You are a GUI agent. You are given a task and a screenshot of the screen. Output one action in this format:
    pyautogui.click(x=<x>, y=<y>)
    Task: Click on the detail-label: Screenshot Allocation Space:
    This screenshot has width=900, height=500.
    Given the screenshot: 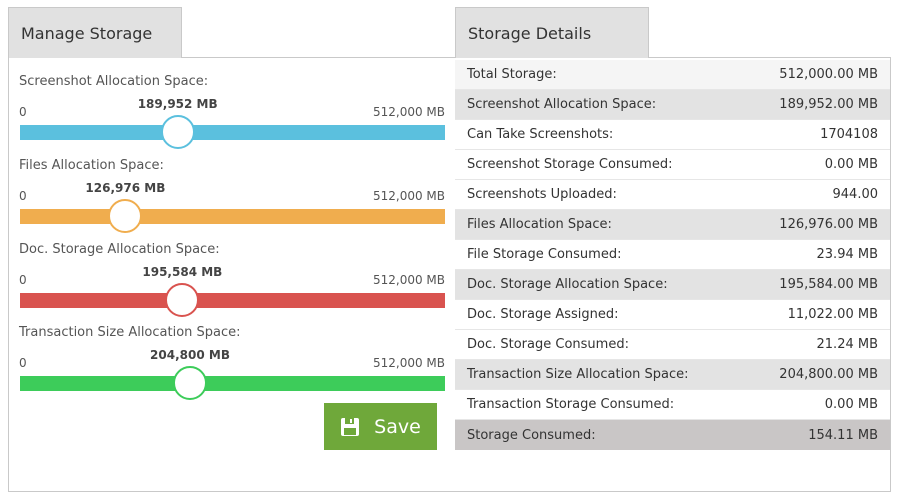 What is the action you would take?
    pyautogui.click(x=562, y=104)
    